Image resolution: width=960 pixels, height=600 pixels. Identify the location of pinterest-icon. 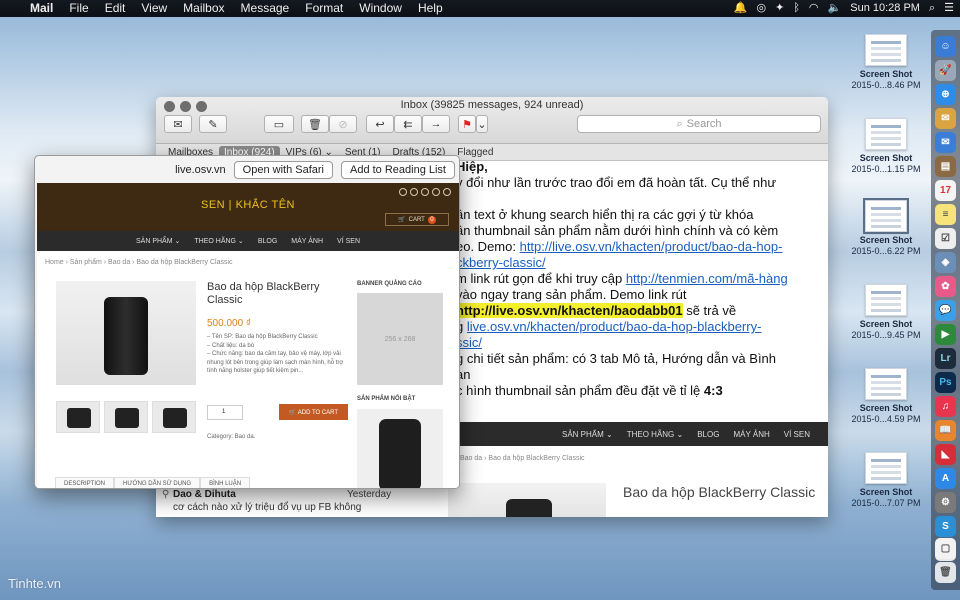
(436, 192).